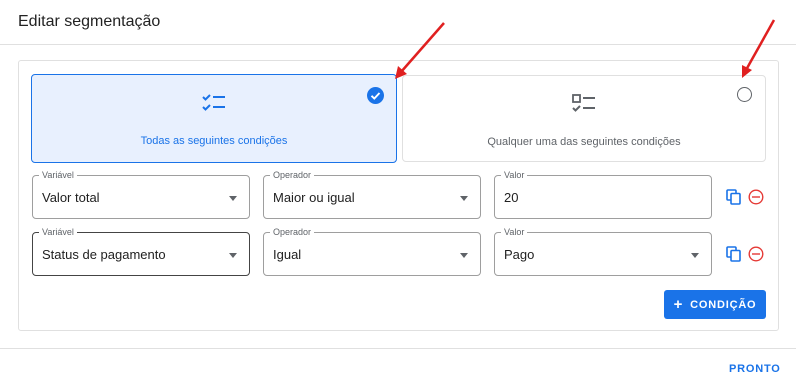 This screenshot has width=796, height=388. What do you see at coordinates (71, 197) in the screenshot?
I see `variable-value: Valor total` at bounding box center [71, 197].